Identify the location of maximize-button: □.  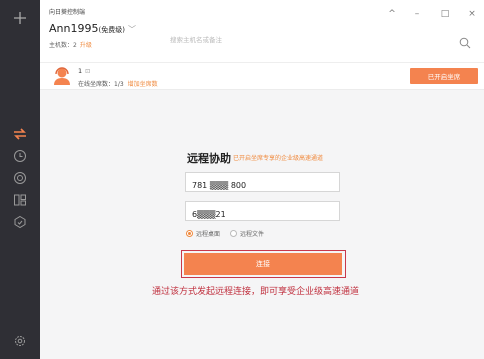
(445, 14).